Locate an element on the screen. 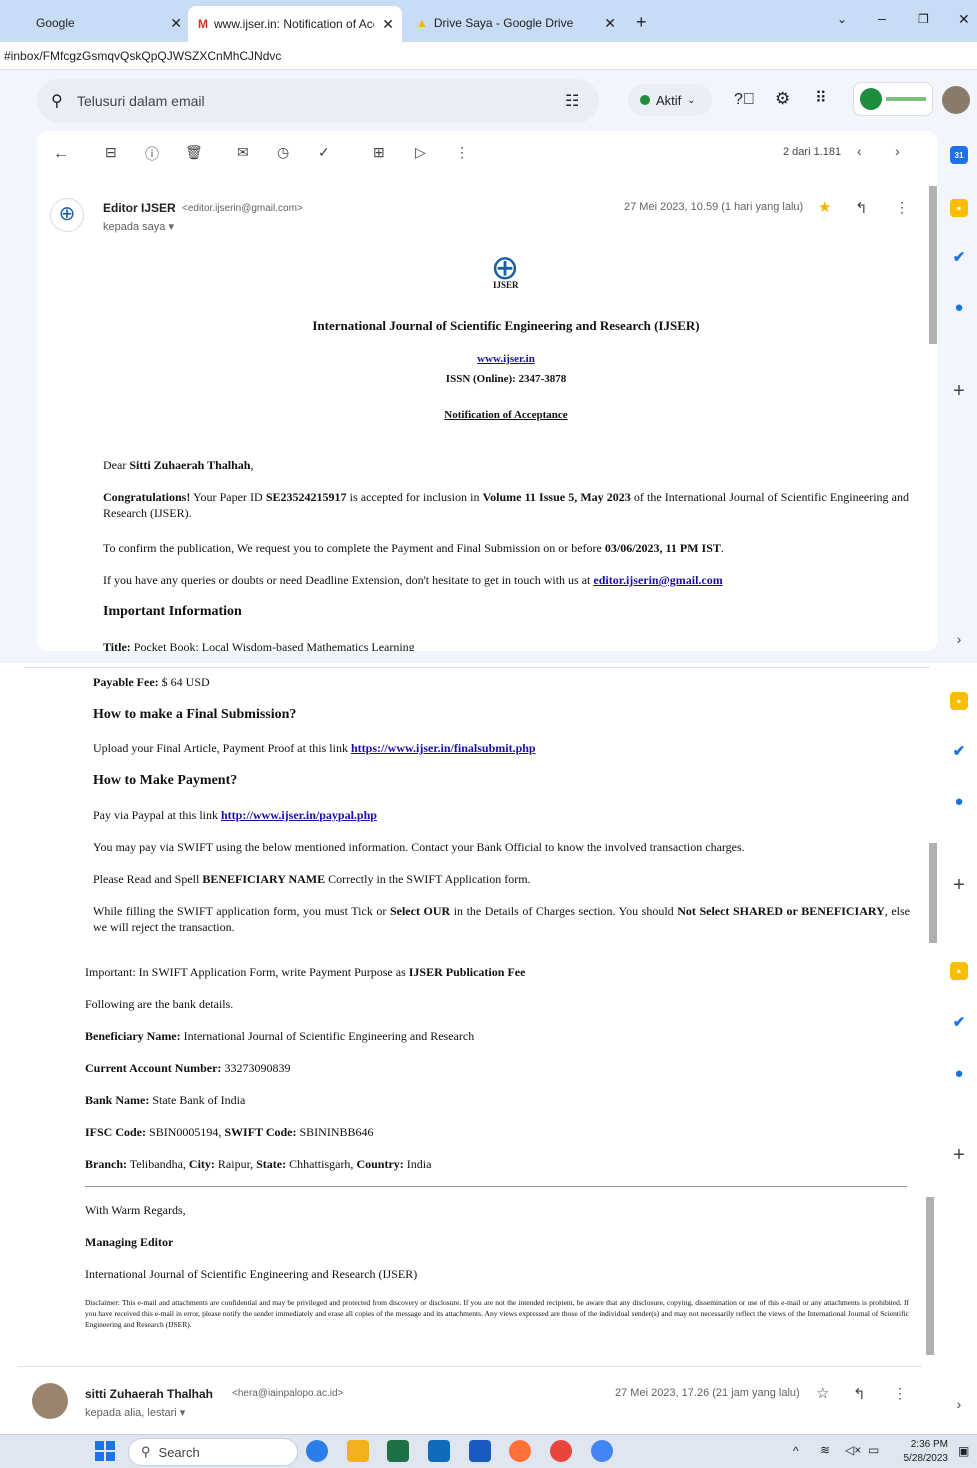  file-explorer-icon is located at coordinates (358, 1451).